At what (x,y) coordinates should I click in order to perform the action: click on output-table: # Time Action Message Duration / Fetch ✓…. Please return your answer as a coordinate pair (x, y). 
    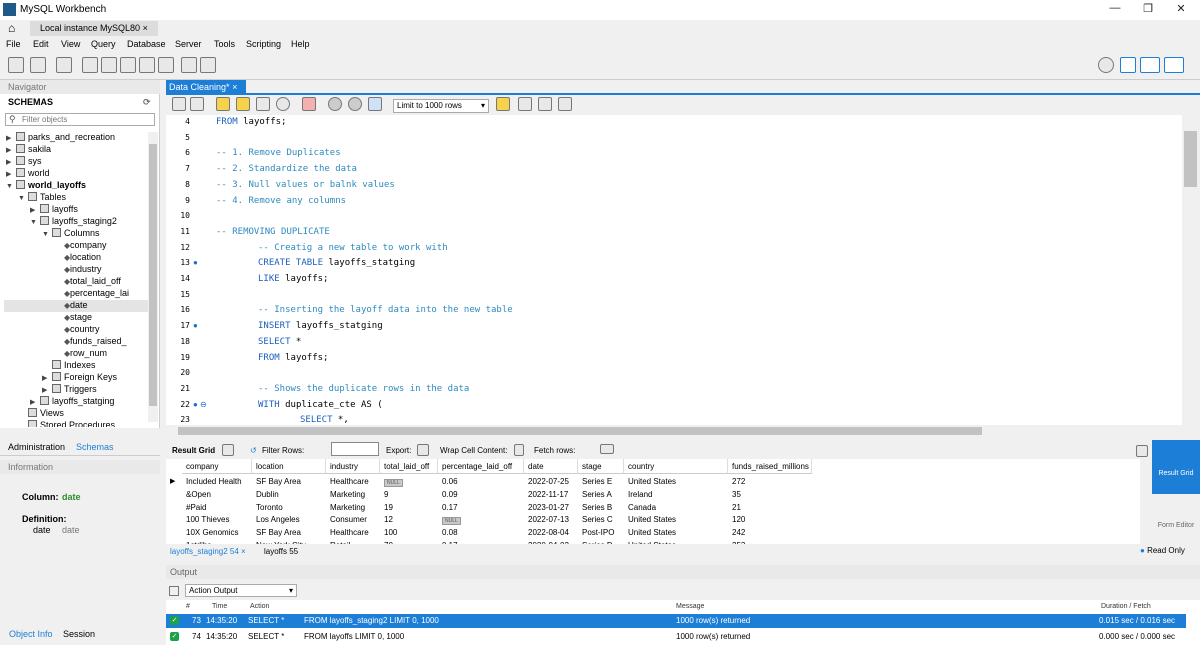
    Looking at the image, I should click on (683, 622).